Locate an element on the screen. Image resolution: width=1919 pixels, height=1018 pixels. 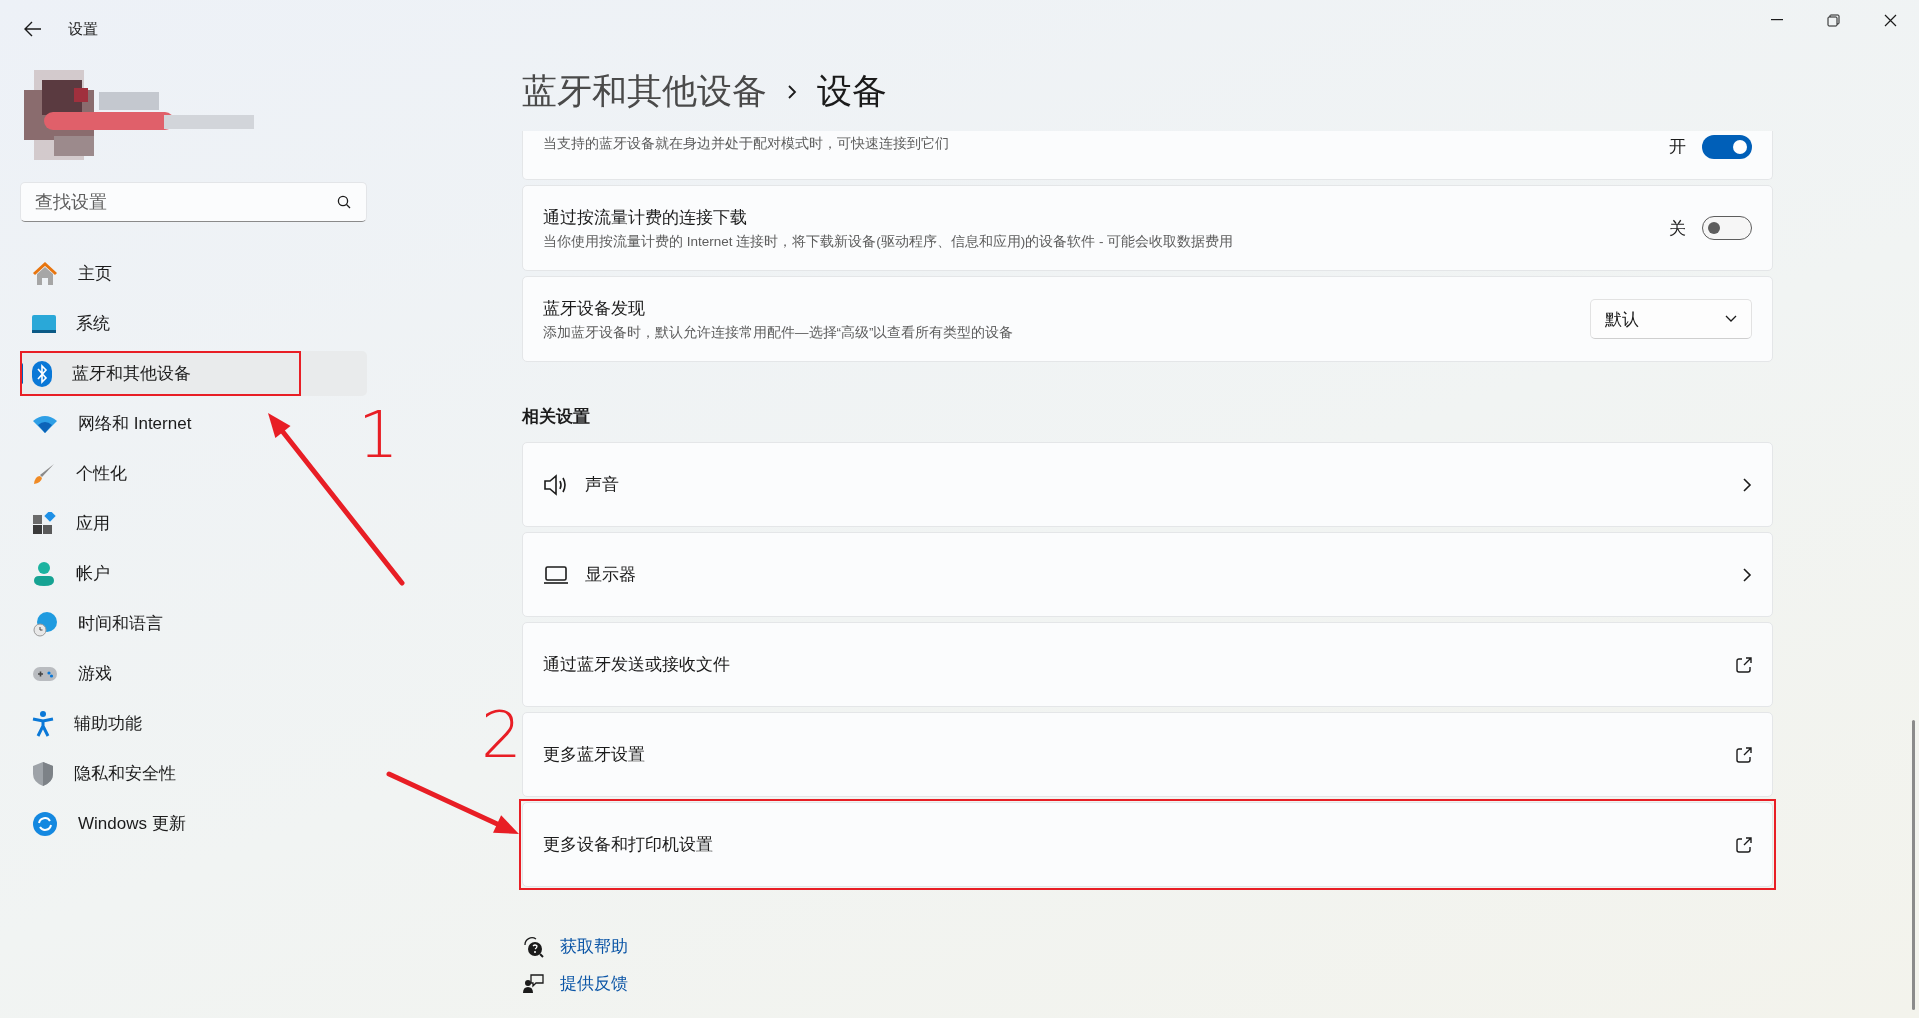
help-link: 提供反馈 is located at coordinates (594, 983).